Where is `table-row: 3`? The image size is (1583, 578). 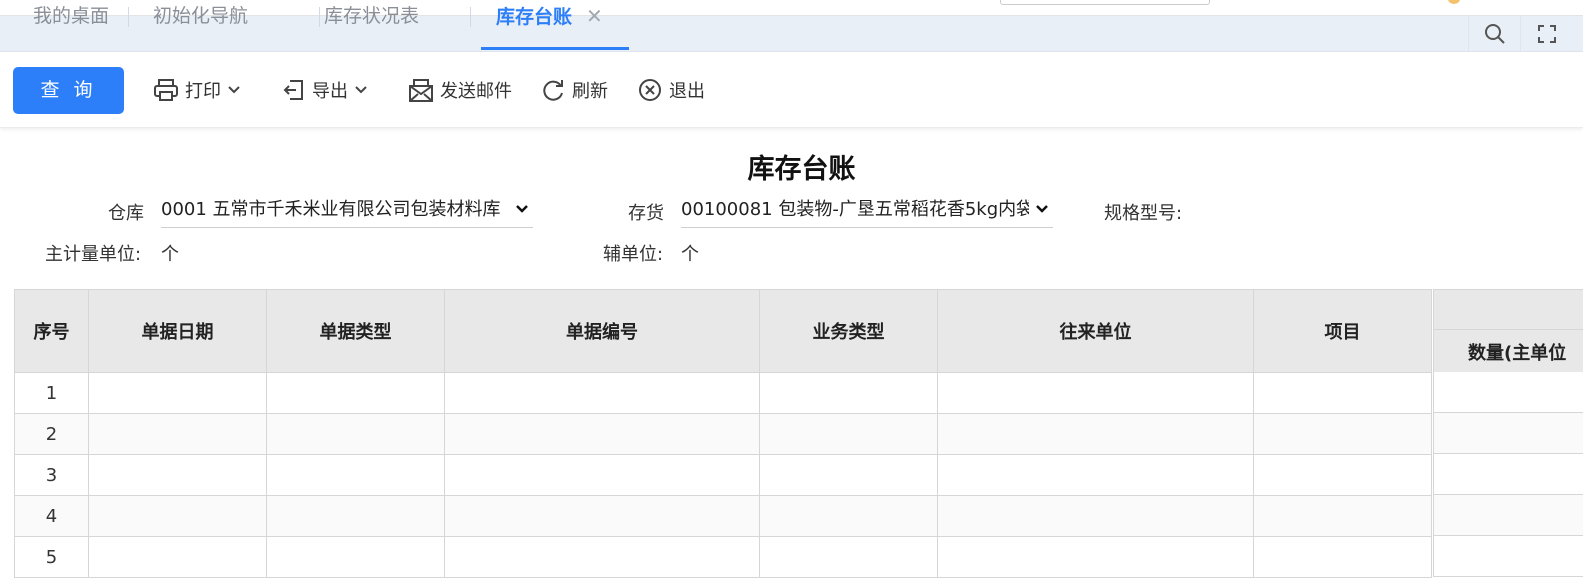
table-row: 3 is located at coordinates (723, 475).